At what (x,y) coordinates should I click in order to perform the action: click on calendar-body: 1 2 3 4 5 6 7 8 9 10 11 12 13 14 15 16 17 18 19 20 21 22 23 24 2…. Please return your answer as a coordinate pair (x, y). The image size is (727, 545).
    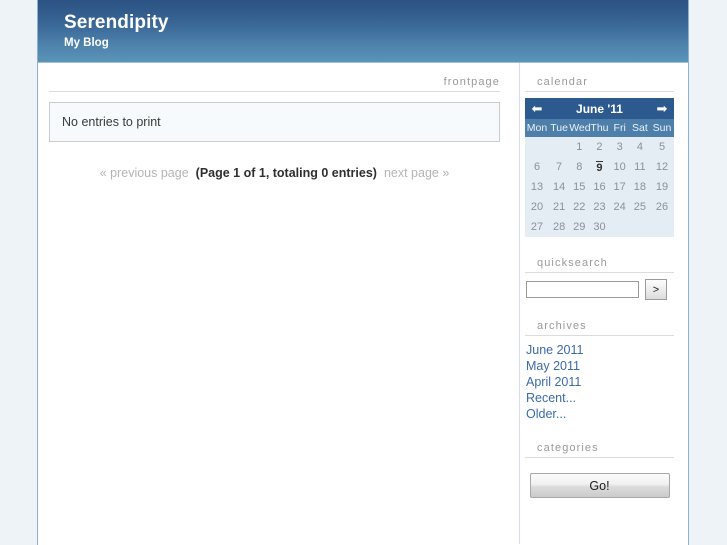
    Looking at the image, I should click on (599, 187).